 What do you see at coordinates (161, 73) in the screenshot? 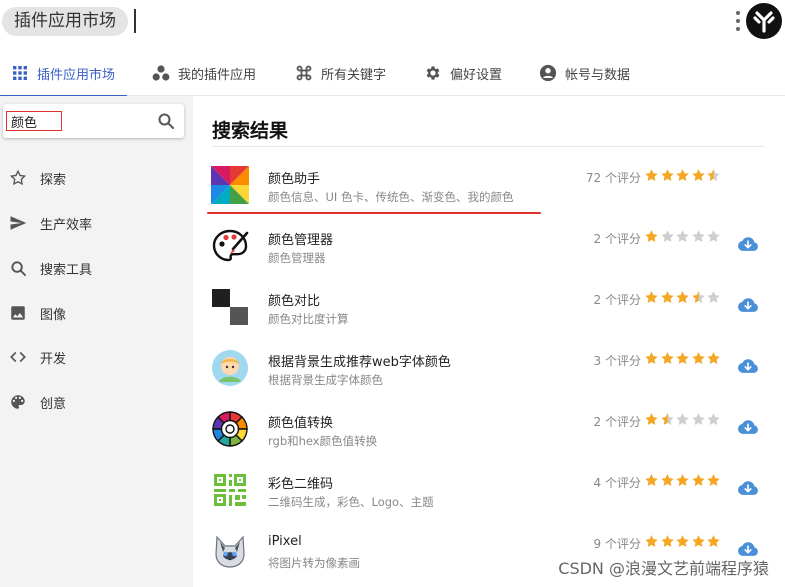
I see `dots-cluster-icon` at bounding box center [161, 73].